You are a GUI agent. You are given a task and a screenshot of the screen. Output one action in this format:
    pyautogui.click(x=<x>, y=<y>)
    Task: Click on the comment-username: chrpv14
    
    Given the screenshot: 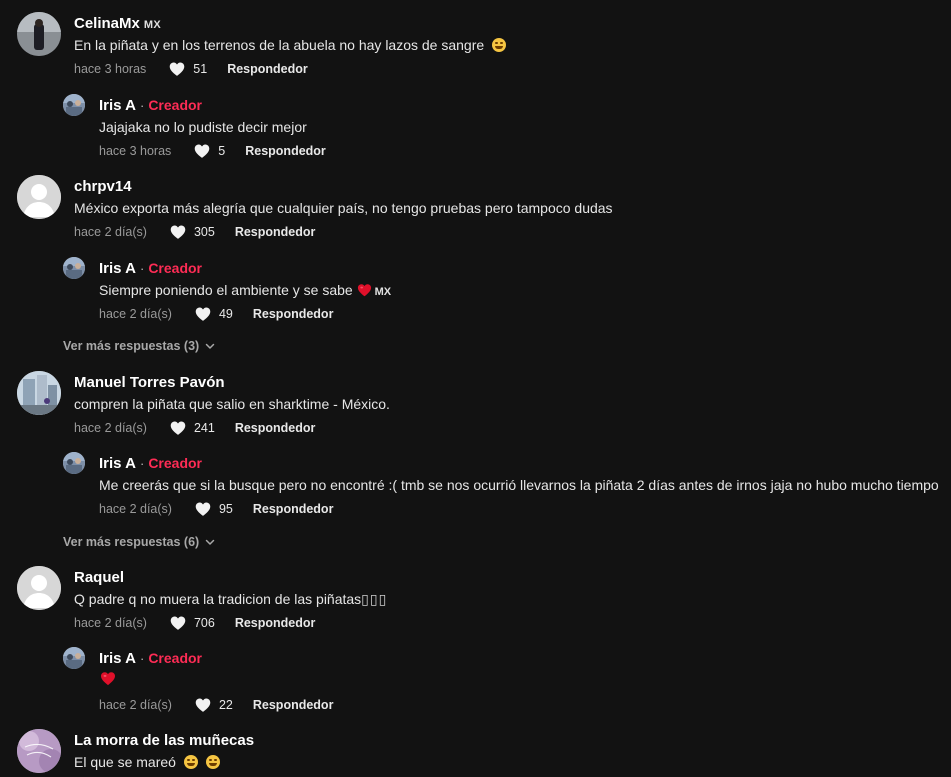 What is the action you would take?
    pyautogui.click(x=103, y=186)
    